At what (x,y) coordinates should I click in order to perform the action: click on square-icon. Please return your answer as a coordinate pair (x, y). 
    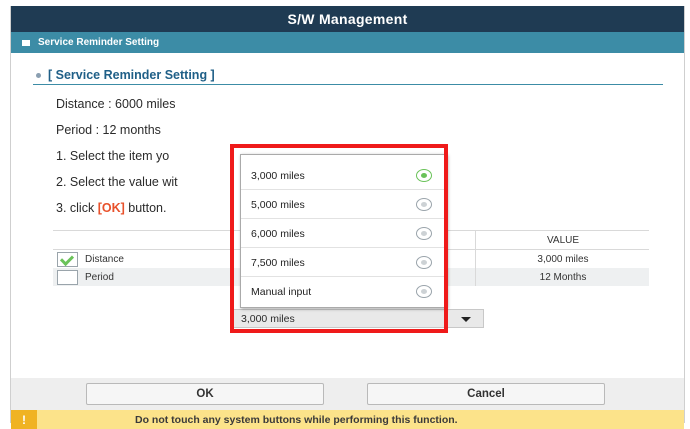
    Looking at the image, I should click on (26, 42).